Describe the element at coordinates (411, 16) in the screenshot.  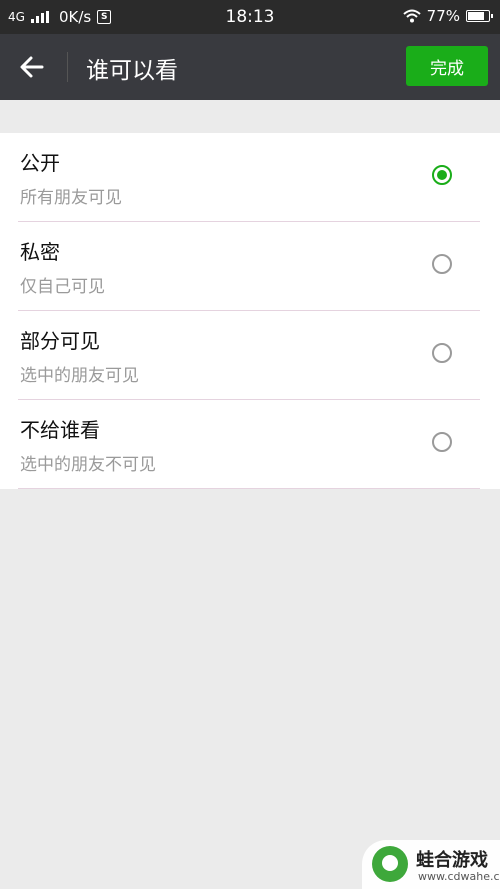
I see `wifi-icon` at that location.